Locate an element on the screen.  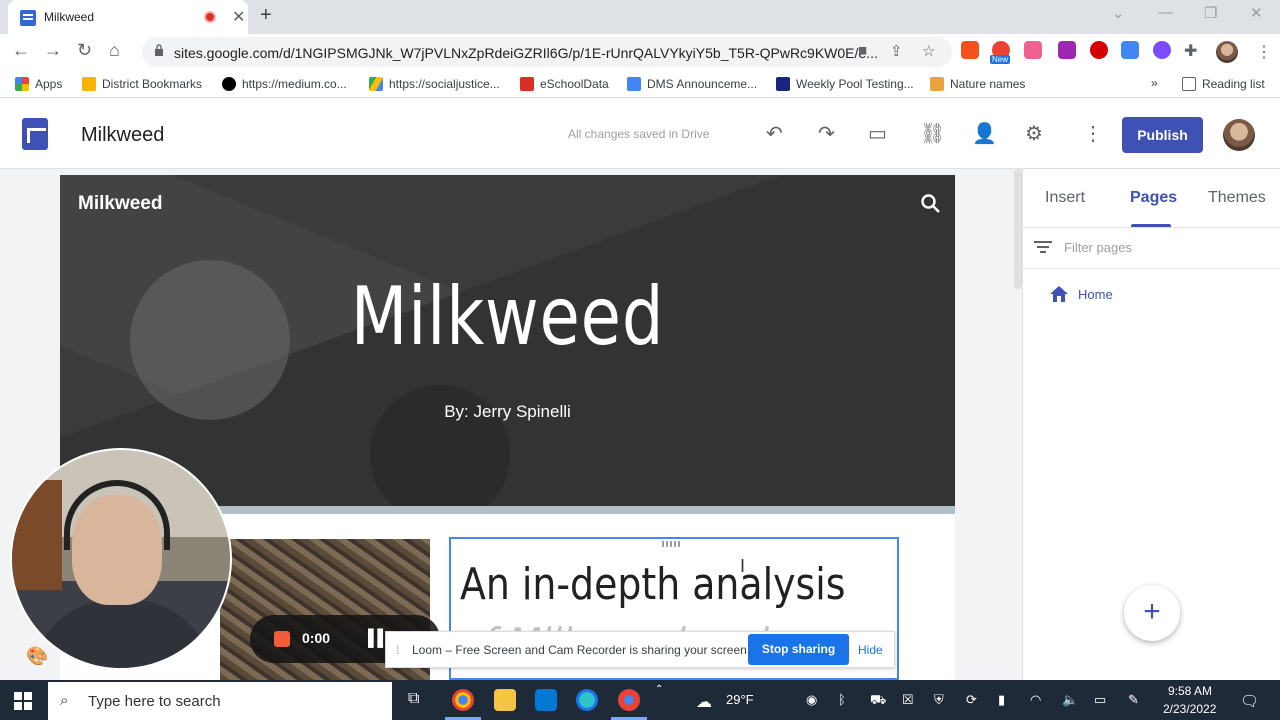
notifications-icon: 🗨 is located at coordinates (1249, 701).